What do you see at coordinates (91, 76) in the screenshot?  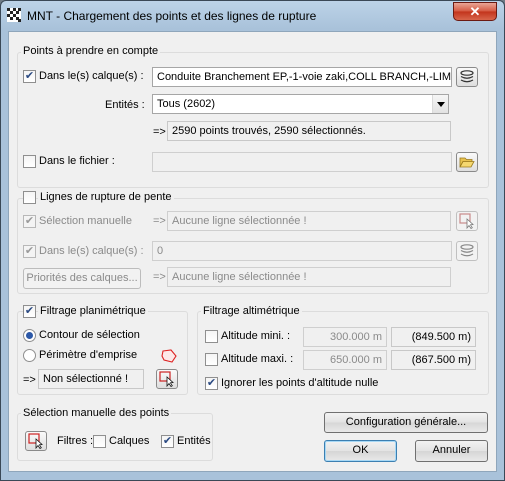 I see `layers-checkbox-label: Dans le(s) calque(s) :` at bounding box center [91, 76].